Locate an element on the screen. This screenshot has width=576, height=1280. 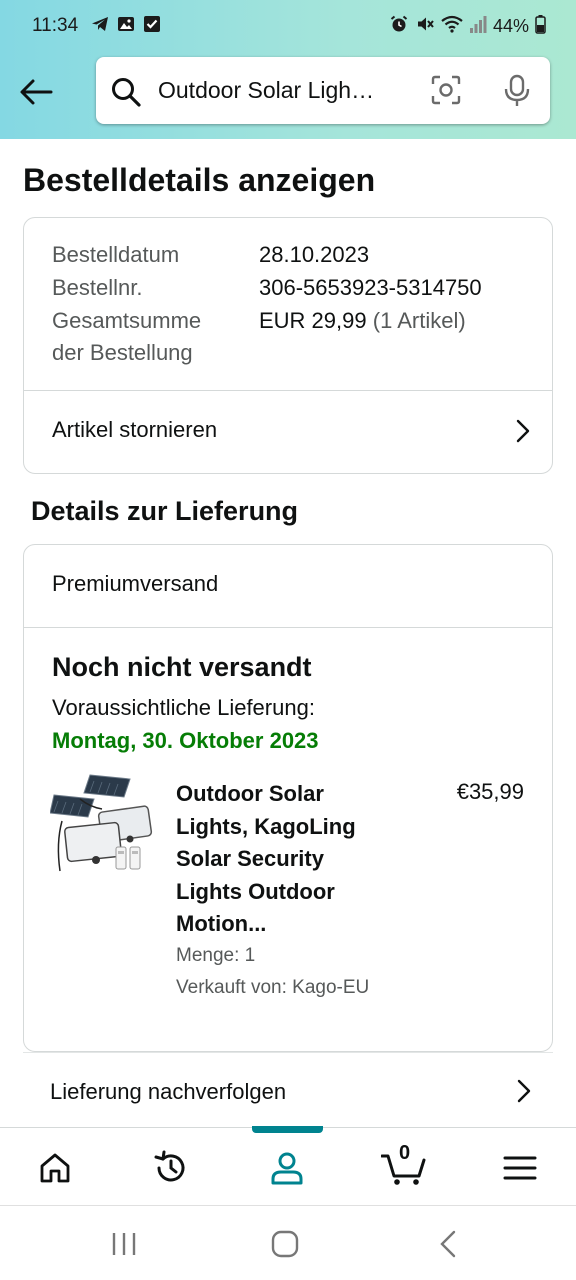
arrow-left-icon is located at coordinates (36, 92).